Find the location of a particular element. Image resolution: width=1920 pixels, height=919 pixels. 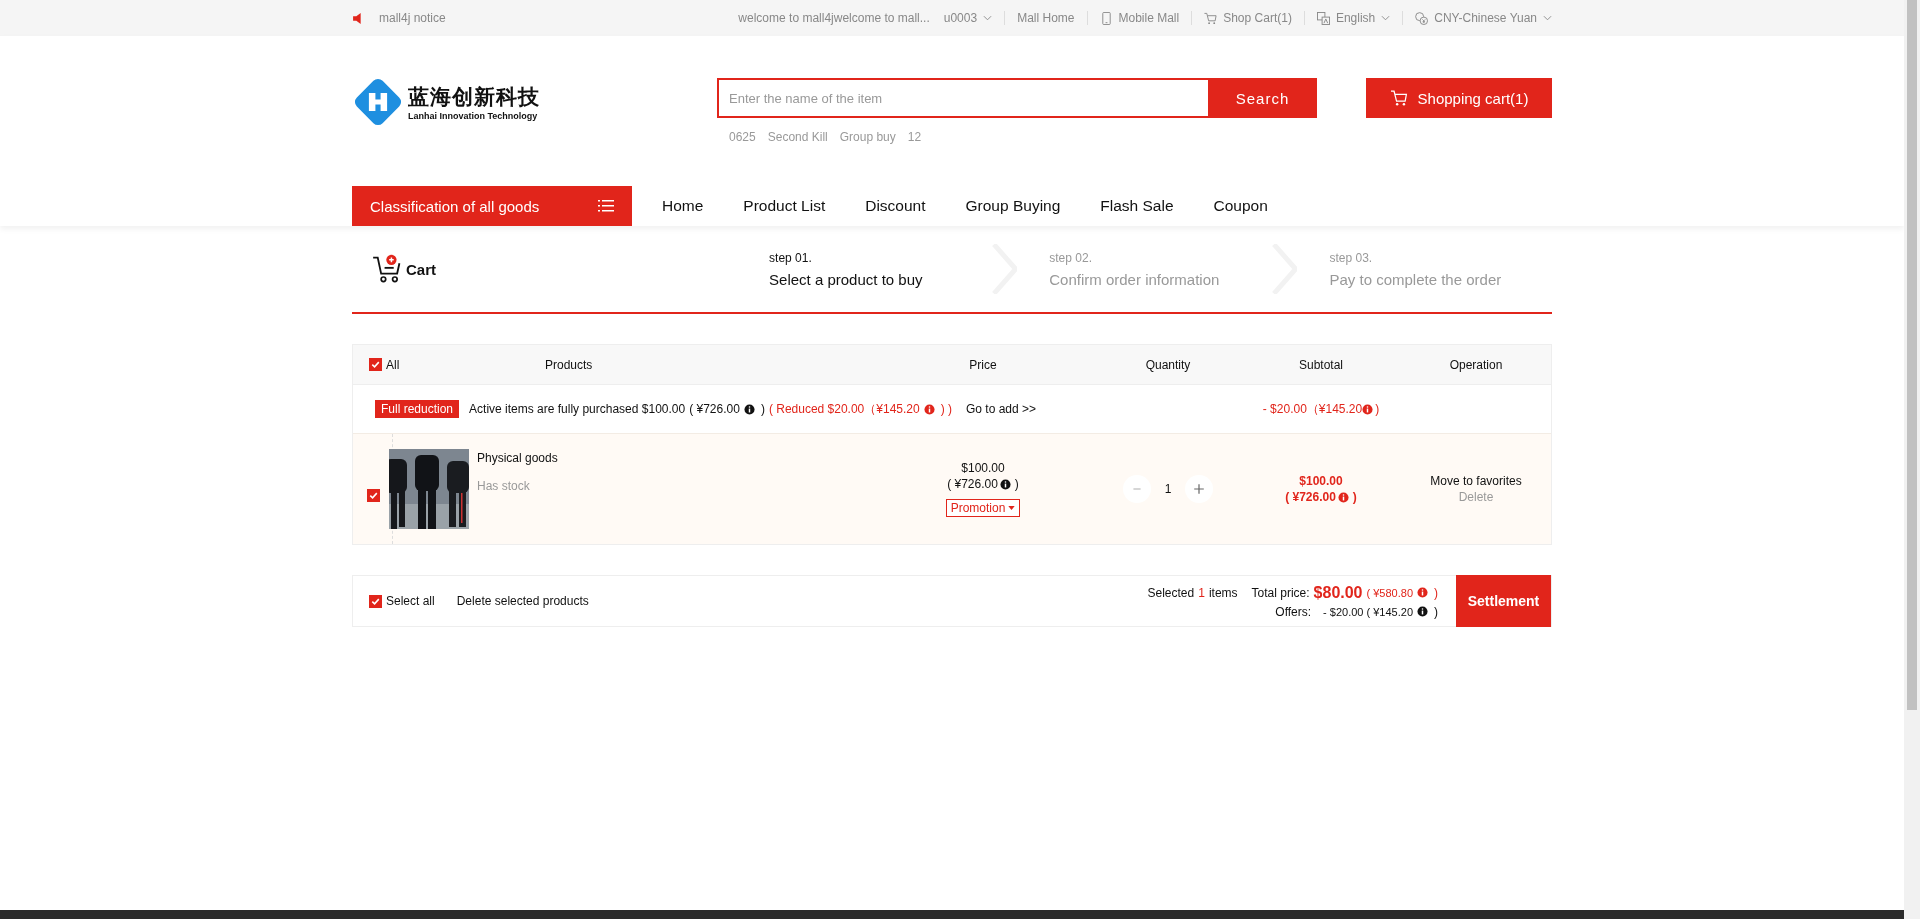

selected-label: Selected is located at coordinates (1171, 592).